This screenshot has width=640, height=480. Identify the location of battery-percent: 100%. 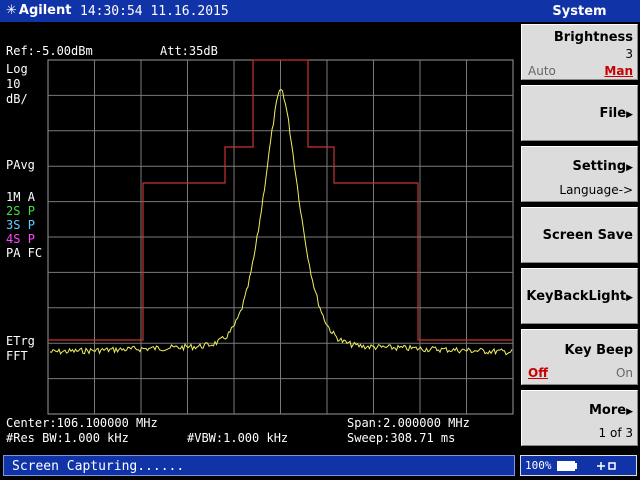
(538, 465).